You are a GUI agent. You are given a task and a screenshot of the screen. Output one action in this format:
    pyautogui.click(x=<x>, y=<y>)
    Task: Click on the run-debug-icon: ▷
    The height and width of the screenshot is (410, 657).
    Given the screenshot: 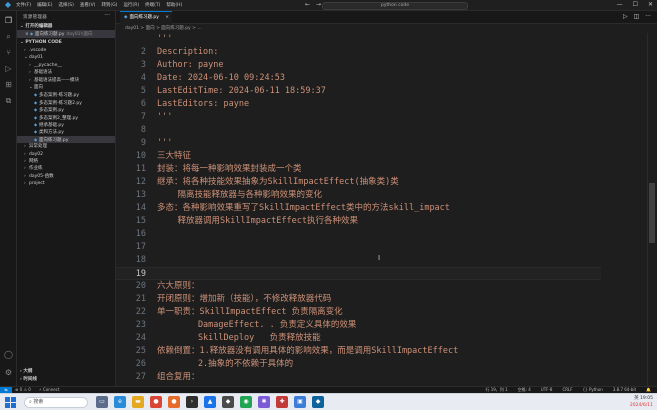 What is the action you would take?
    pyautogui.click(x=8, y=68)
    